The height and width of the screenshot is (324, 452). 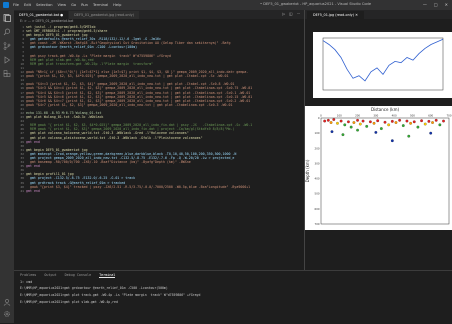 I want to click on plot-frame, so click(x=383, y=64).